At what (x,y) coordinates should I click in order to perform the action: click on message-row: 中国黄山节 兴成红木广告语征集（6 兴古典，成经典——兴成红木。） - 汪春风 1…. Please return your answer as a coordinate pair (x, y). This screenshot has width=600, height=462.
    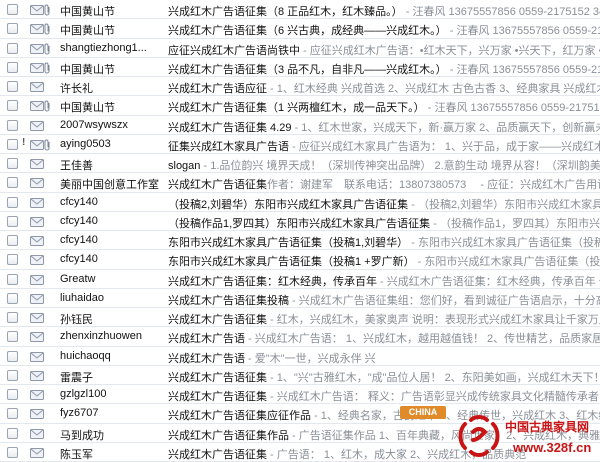
    Looking at the image, I should click on (300, 29).